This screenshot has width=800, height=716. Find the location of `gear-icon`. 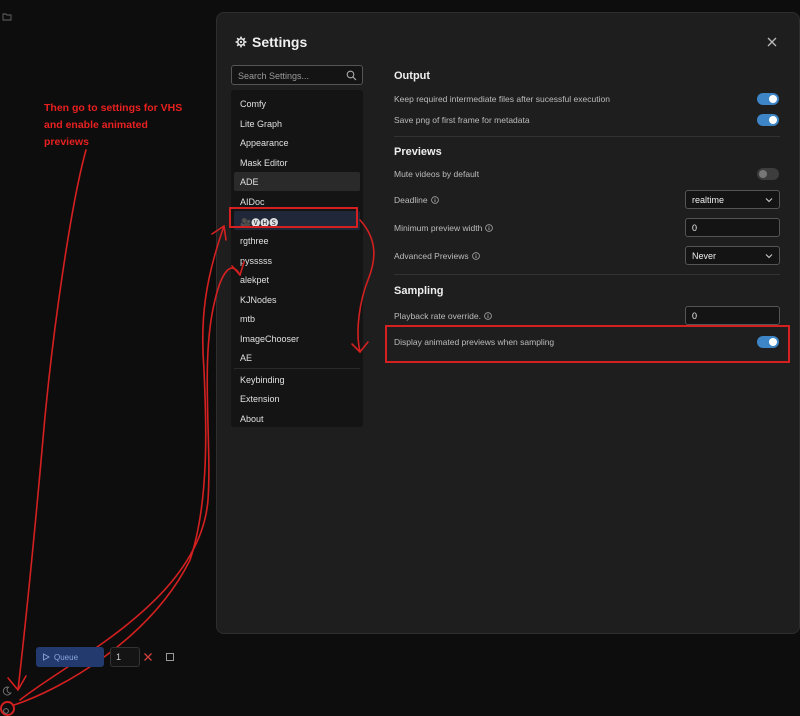

gear-icon is located at coordinates (241, 42).